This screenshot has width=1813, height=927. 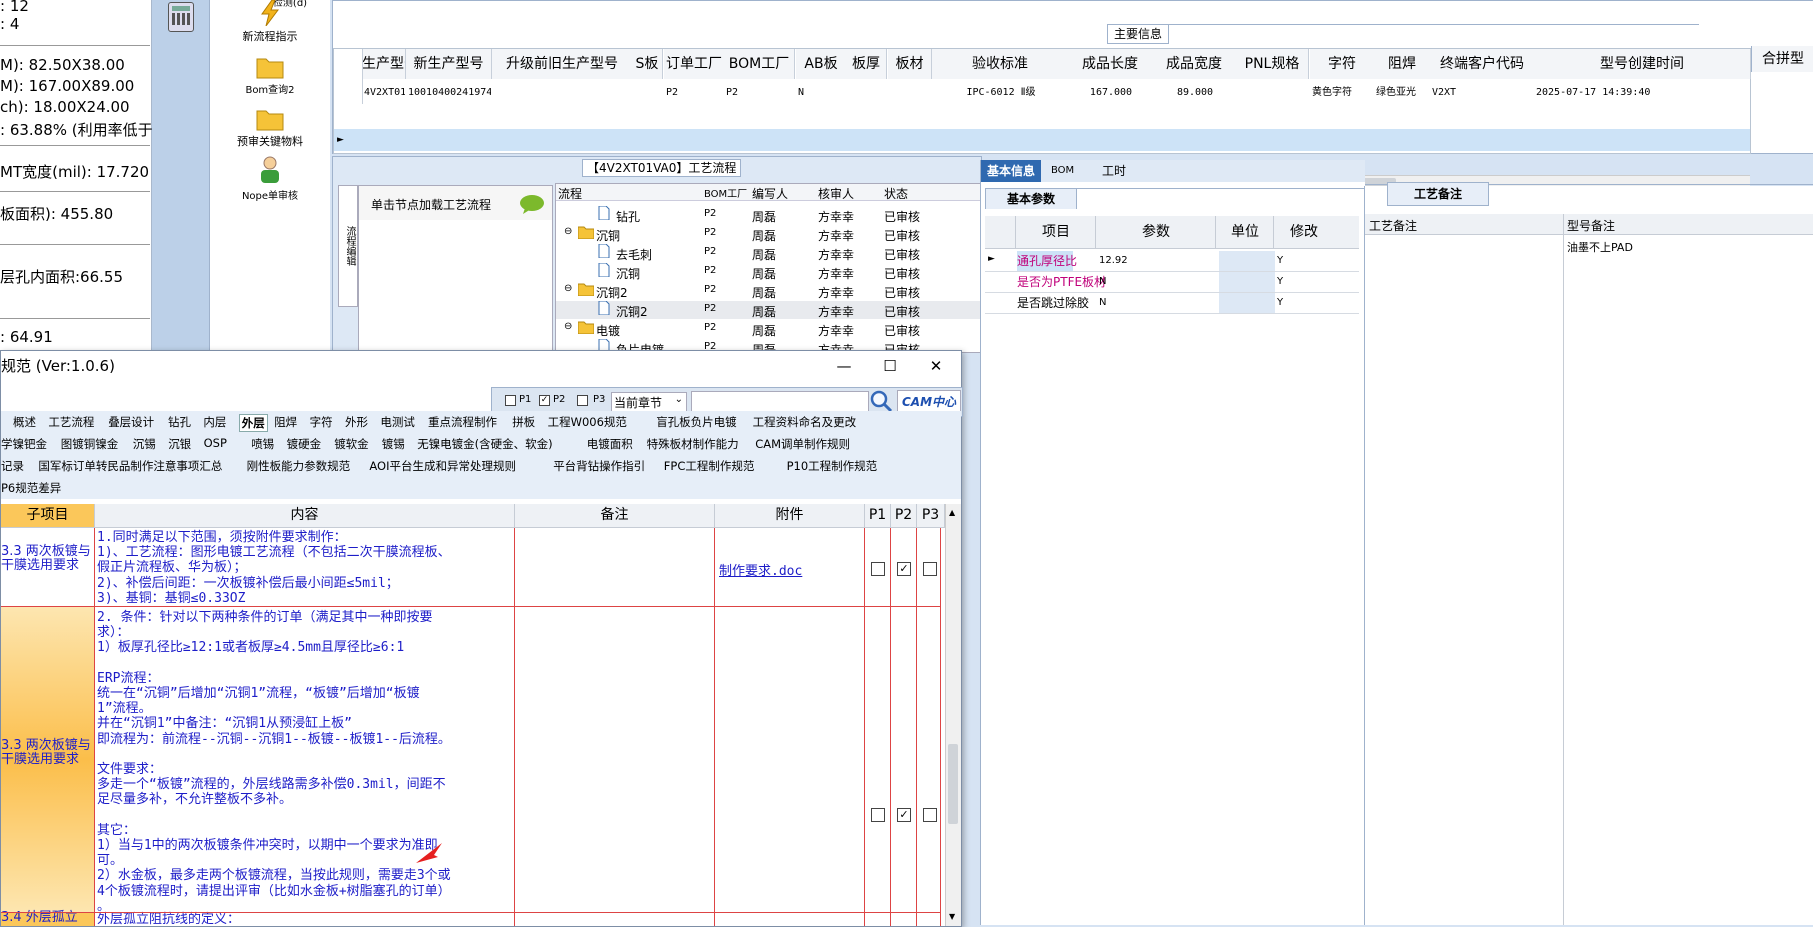 What do you see at coordinates (582, 400) in the screenshot?
I see `p3-filter-checkbox` at bounding box center [582, 400].